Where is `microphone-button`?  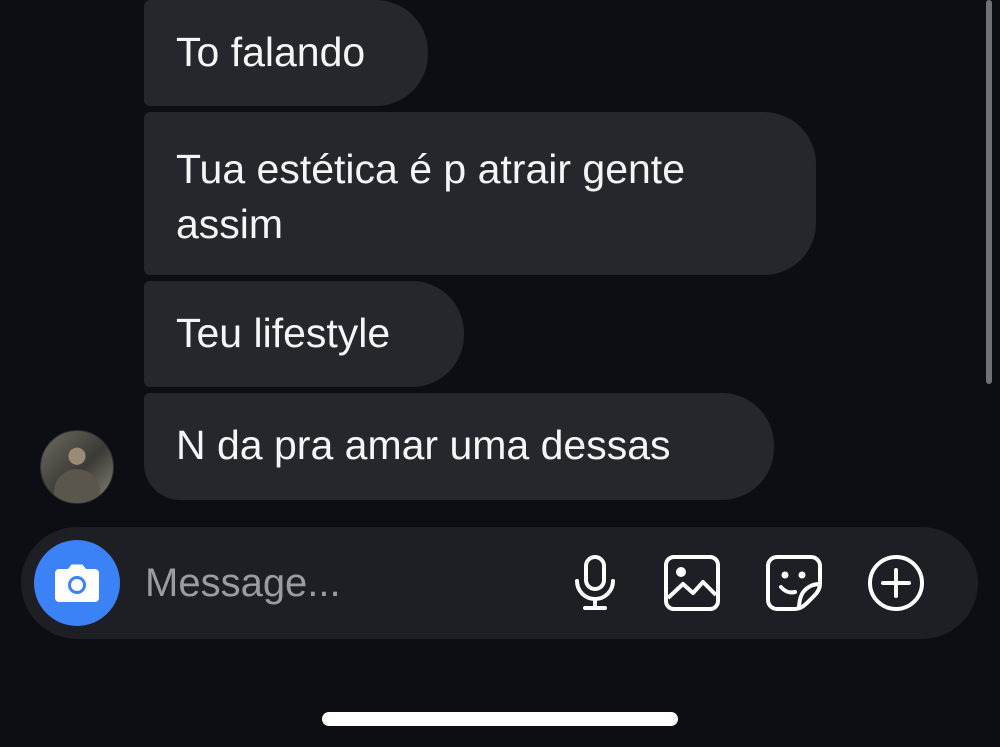 microphone-button is located at coordinates (595, 583).